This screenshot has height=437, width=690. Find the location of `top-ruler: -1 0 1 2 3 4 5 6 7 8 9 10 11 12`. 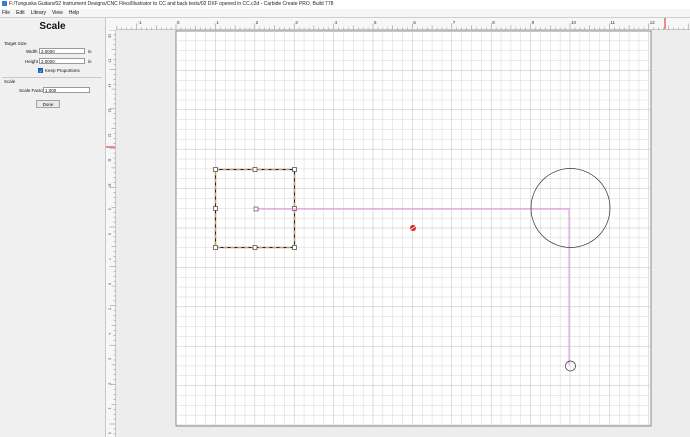

top-ruler: -1 0 1 2 3 4 5 6 7 8 9 10 11 12 is located at coordinates (403, 24).